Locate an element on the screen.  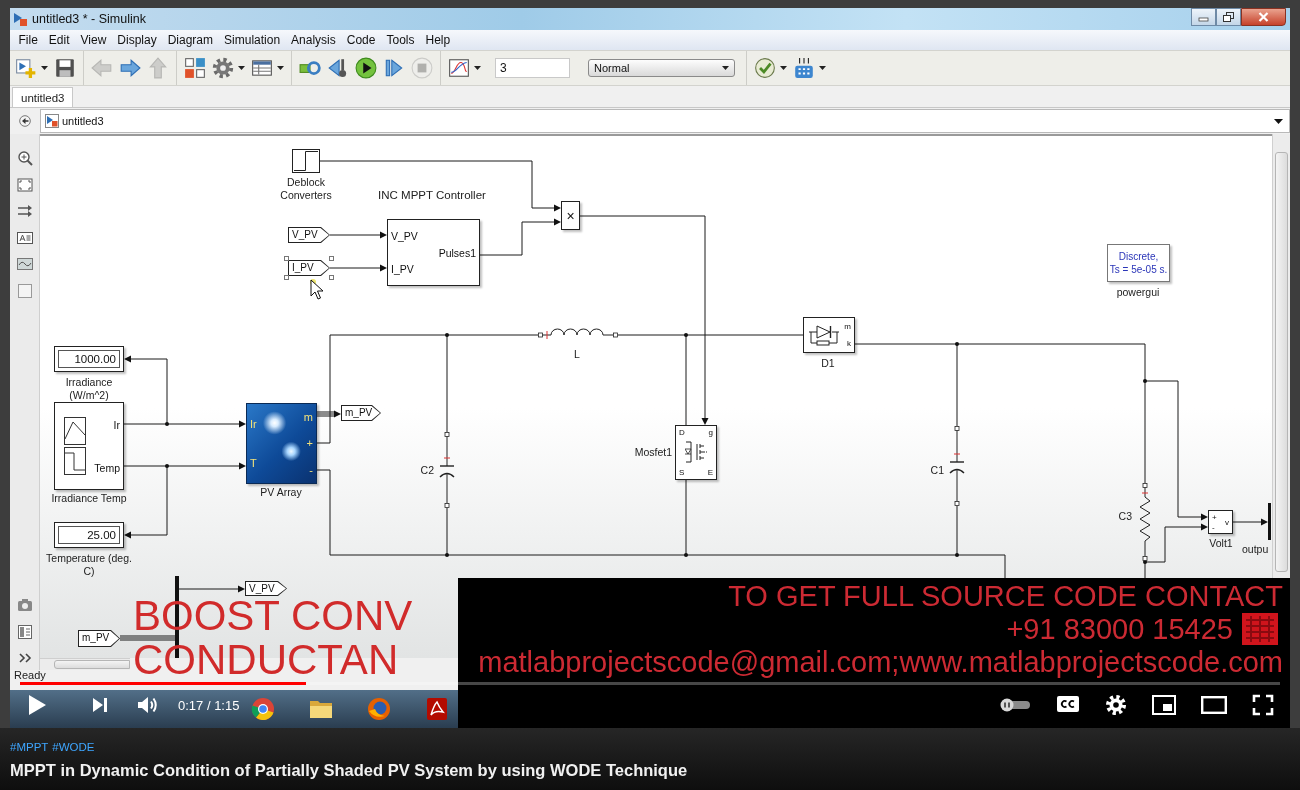
rectangle-icon is located at coordinates (24, 290).